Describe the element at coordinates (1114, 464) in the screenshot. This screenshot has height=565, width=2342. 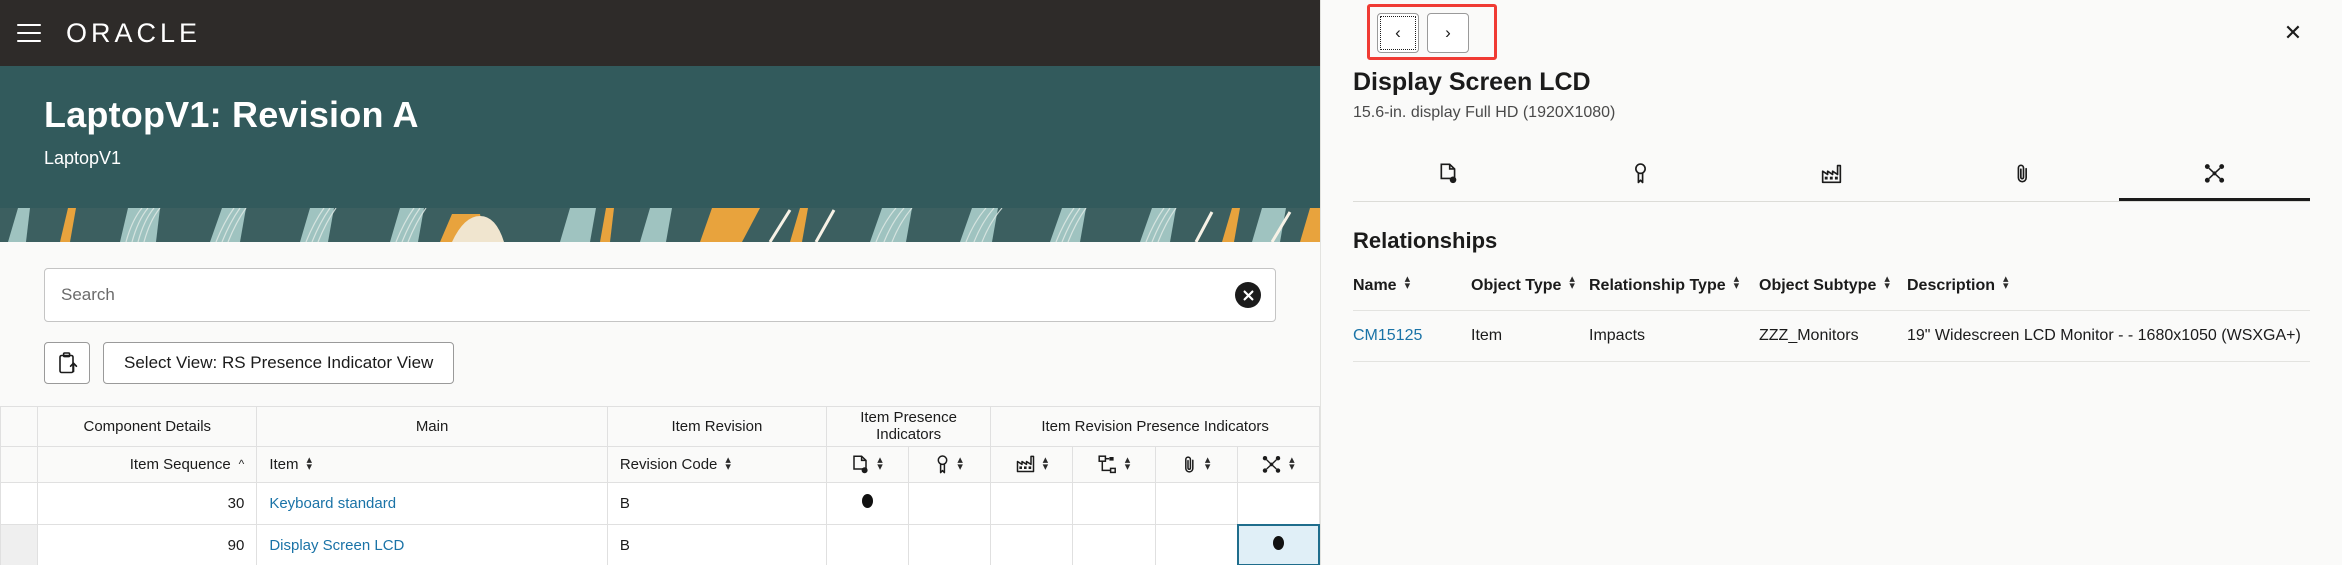
I see `column-structure: ▴ ▾` at that location.